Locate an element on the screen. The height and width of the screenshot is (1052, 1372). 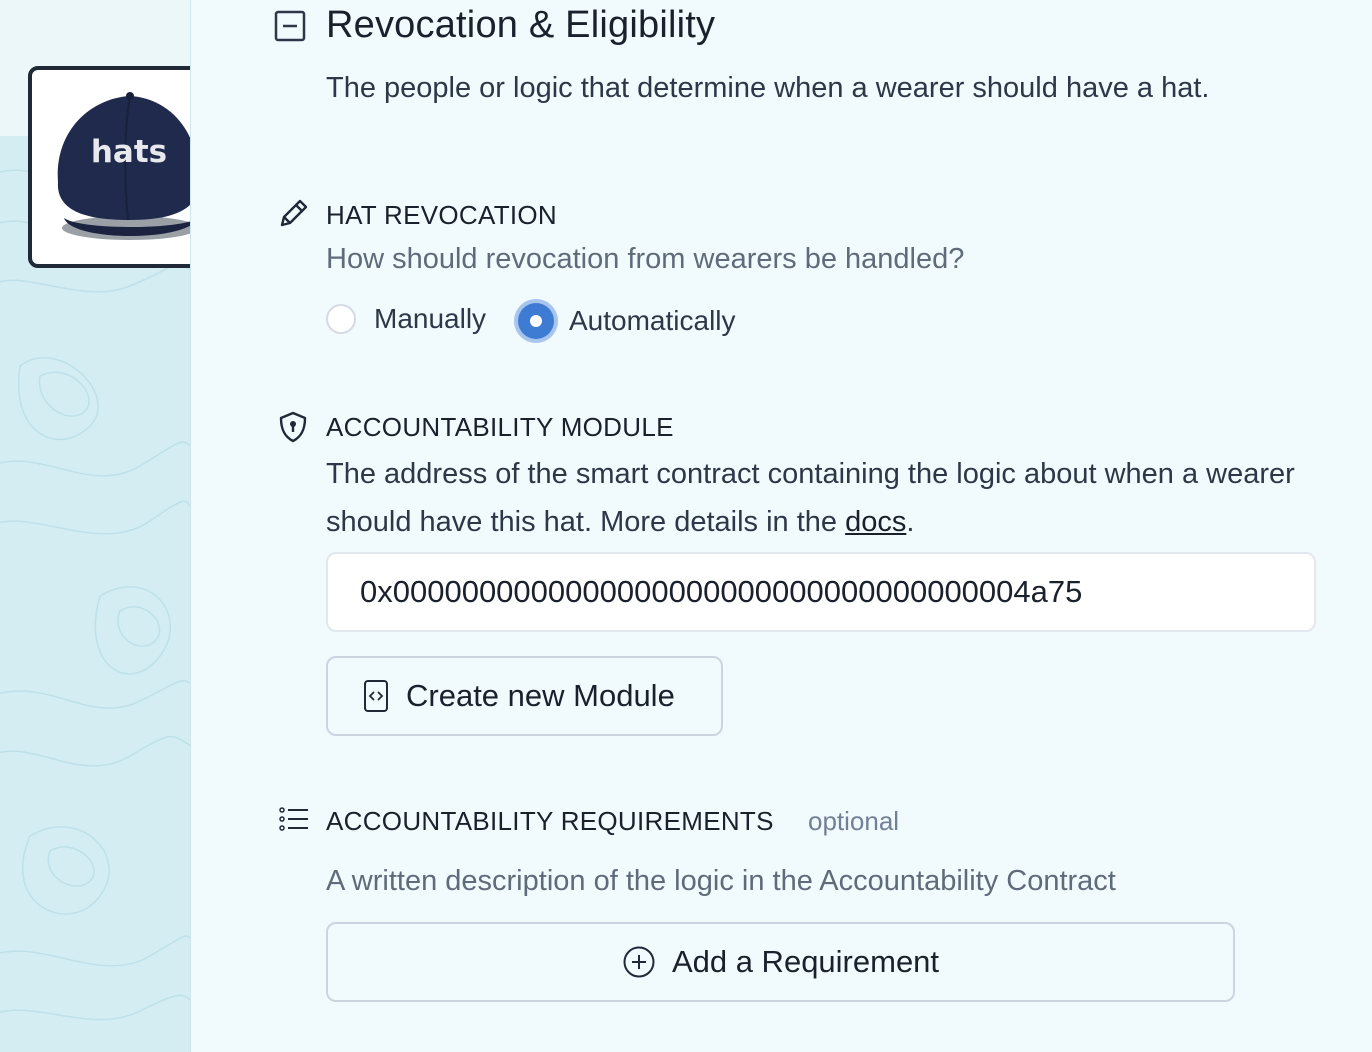
add-requirement-label: Add a Requirement is located at coordinates (805, 962).